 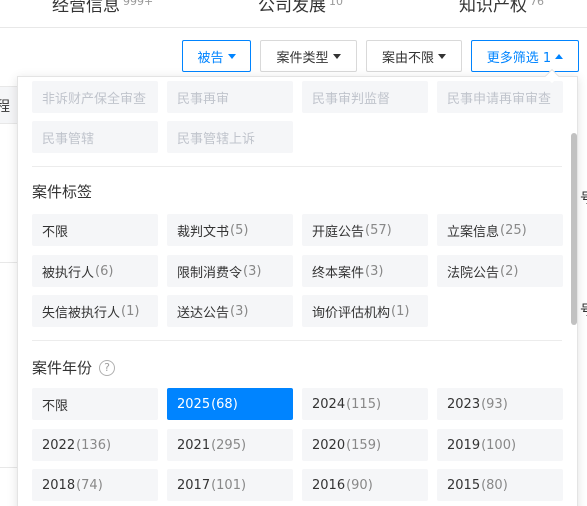 I want to click on case-type-option: 民事管辖, so click(x=95, y=137).